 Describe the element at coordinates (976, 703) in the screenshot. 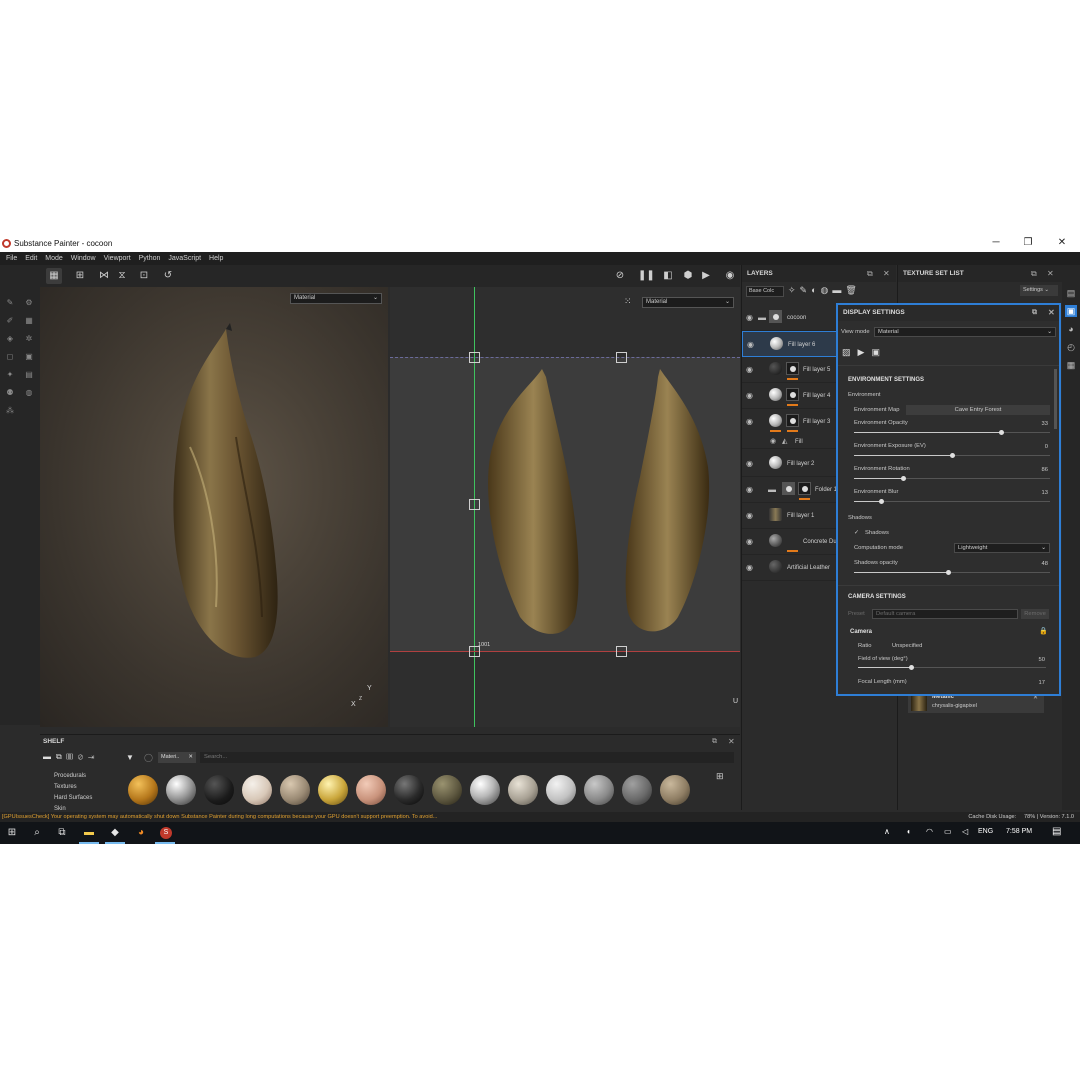

I see `texture-set-item: Metallic chrysalis-gigapixel ✕` at that location.